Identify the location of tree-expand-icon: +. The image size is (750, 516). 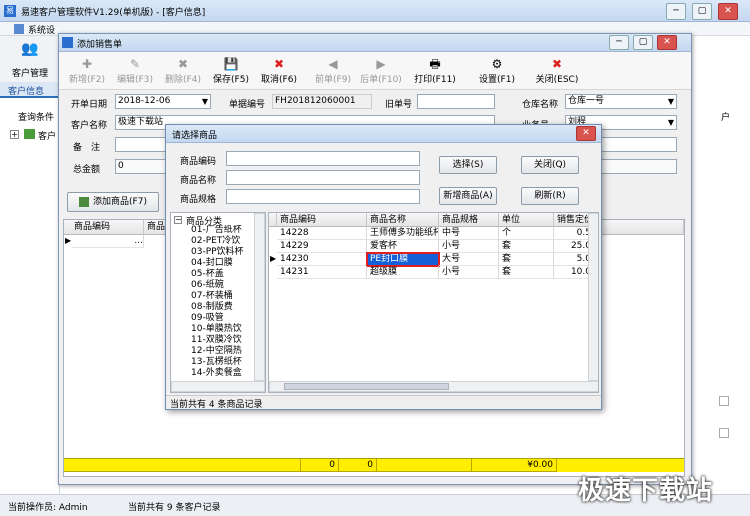
(14, 134).